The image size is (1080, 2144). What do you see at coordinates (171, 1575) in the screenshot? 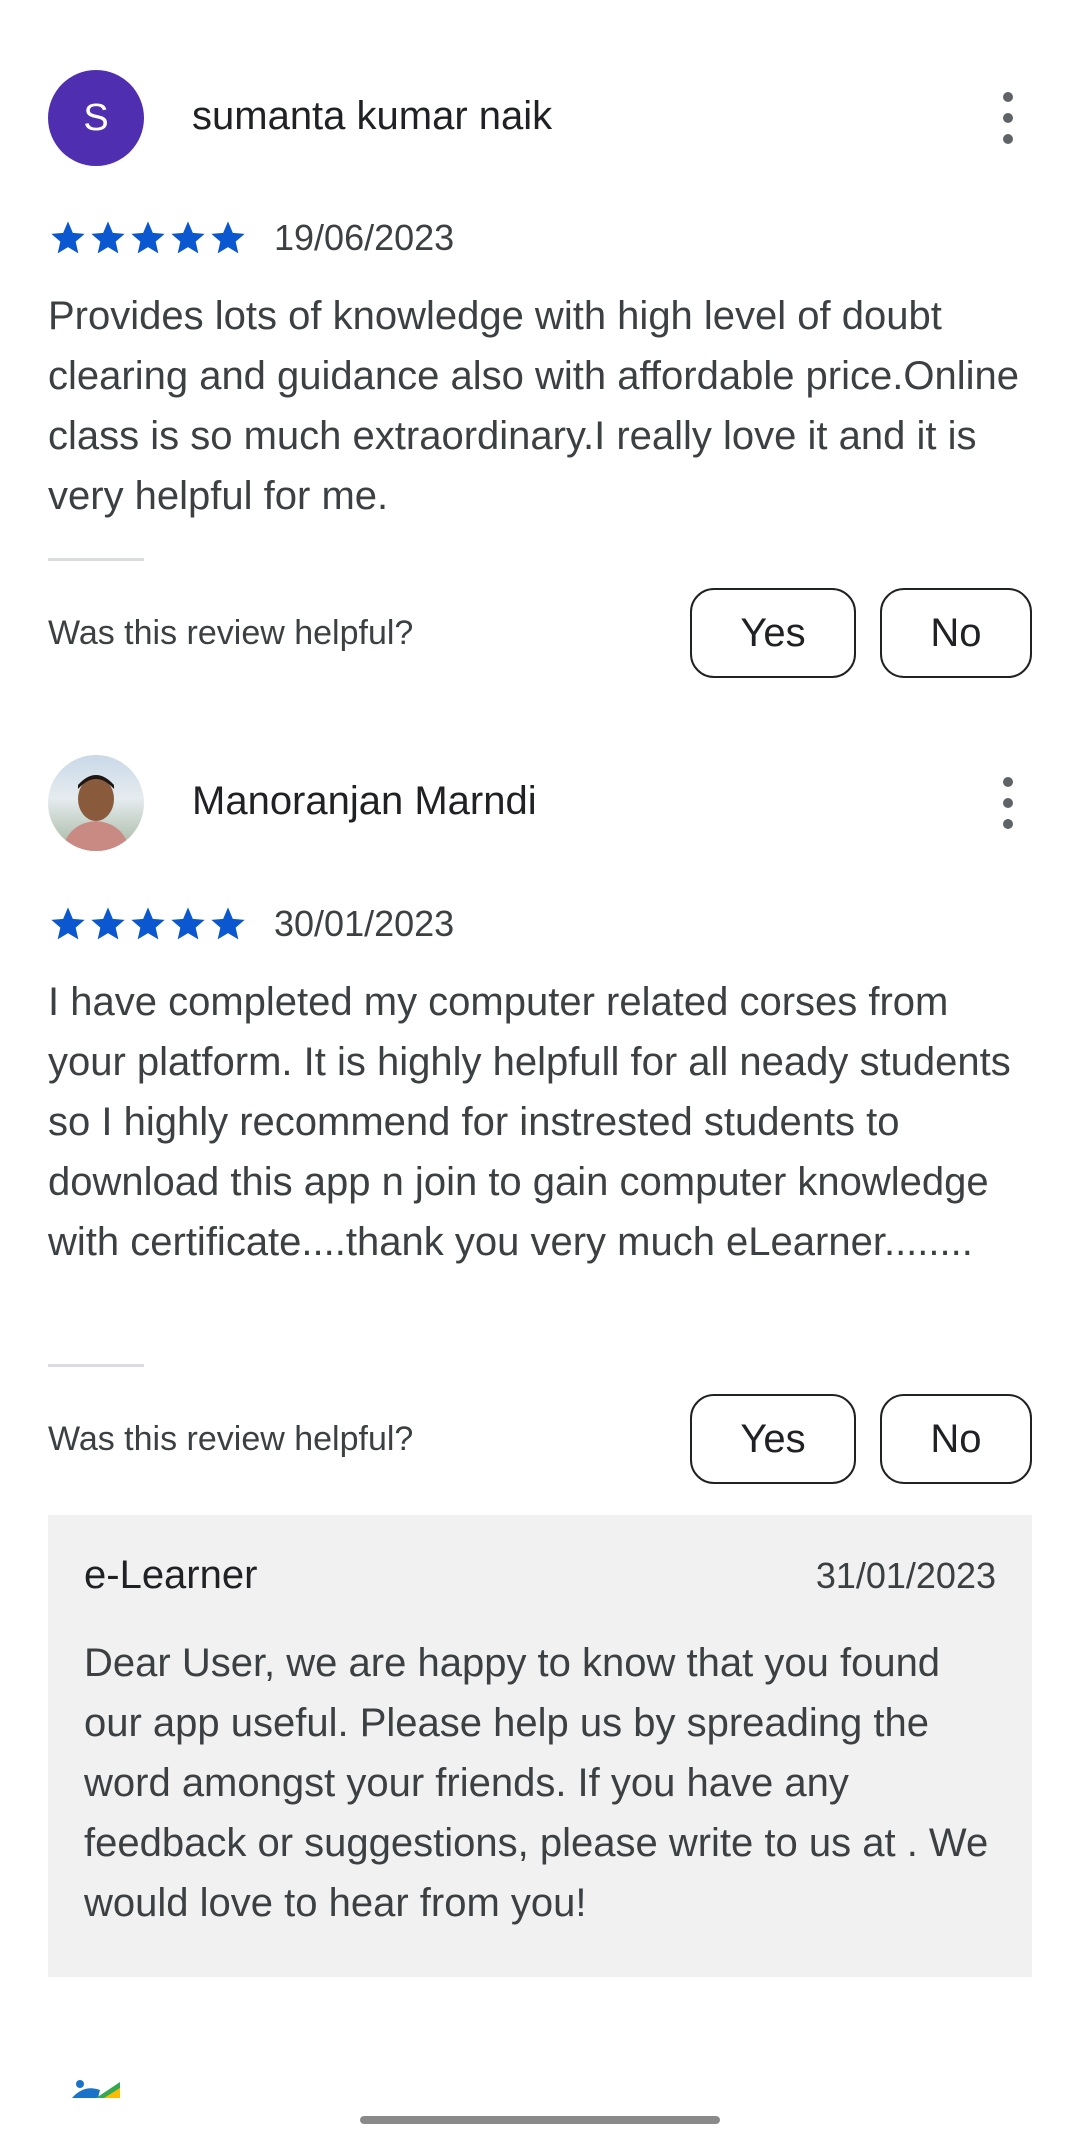
I see `reply-author: e-Learner` at bounding box center [171, 1575].